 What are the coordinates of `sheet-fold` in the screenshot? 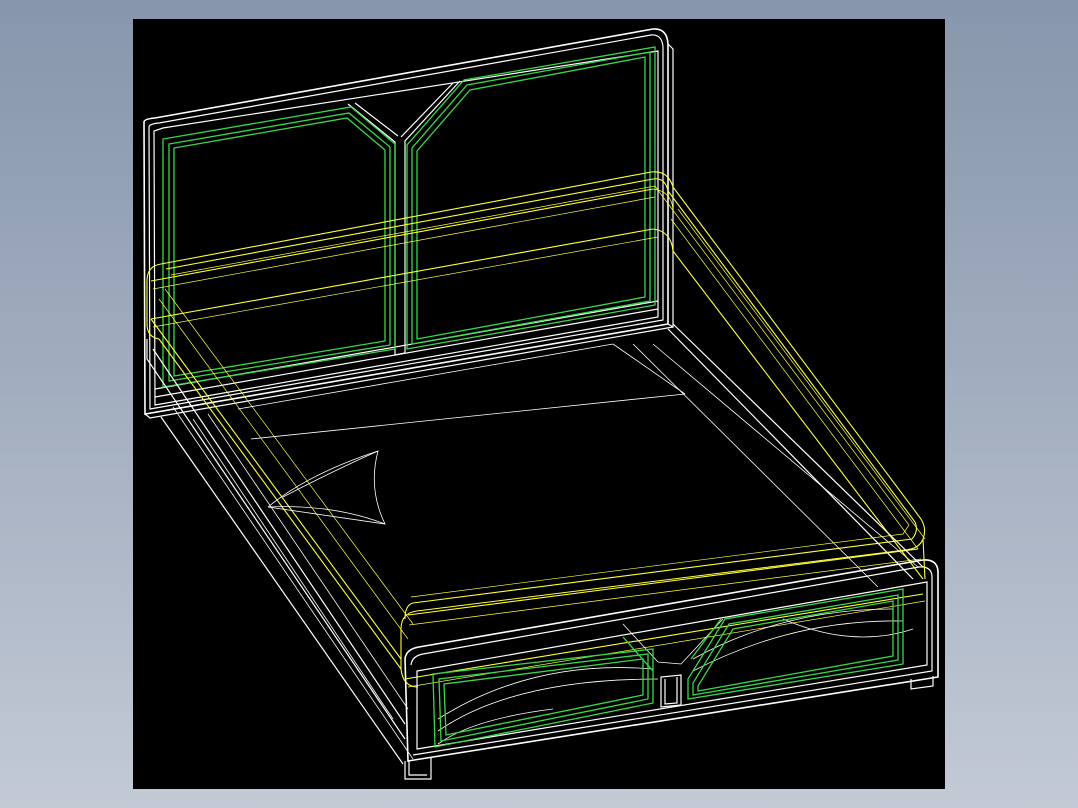 It's located at (326, 487).